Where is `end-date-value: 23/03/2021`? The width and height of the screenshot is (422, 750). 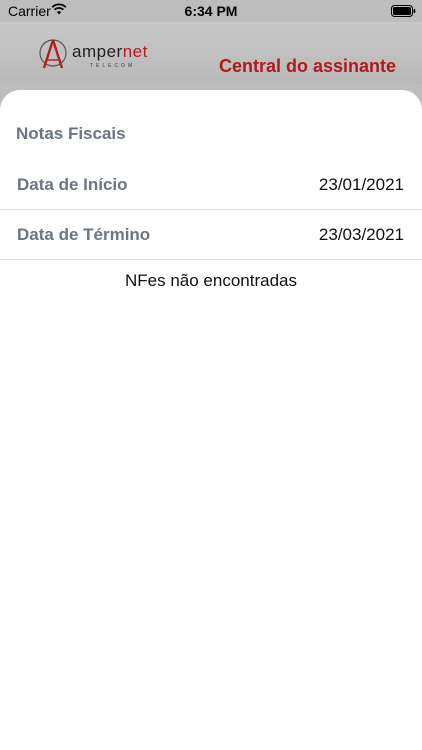 end-date-value: 23/03/2021 is located at coordinates (361, 235).